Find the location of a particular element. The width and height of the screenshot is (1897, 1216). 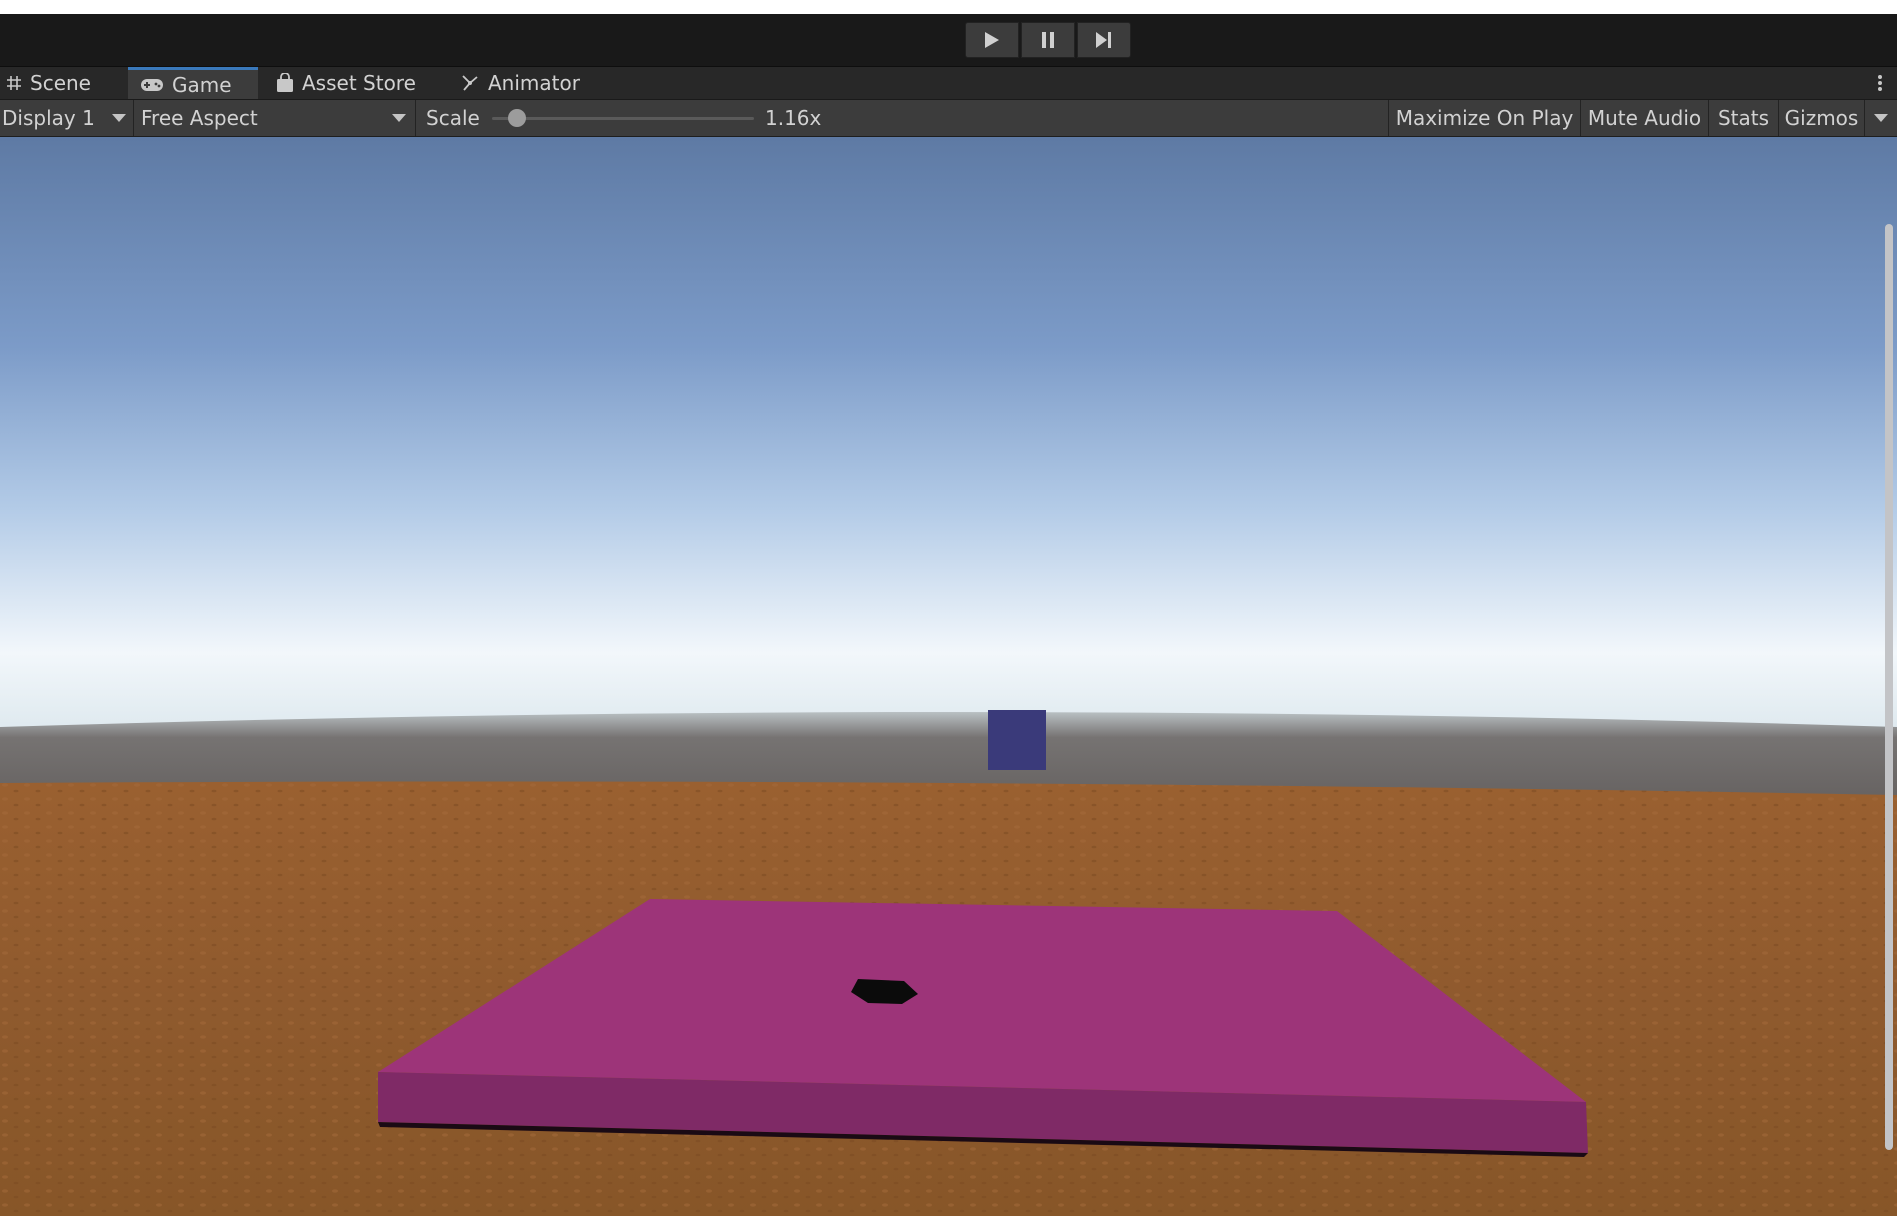

grid-icon is located at coordinates (14, 83).